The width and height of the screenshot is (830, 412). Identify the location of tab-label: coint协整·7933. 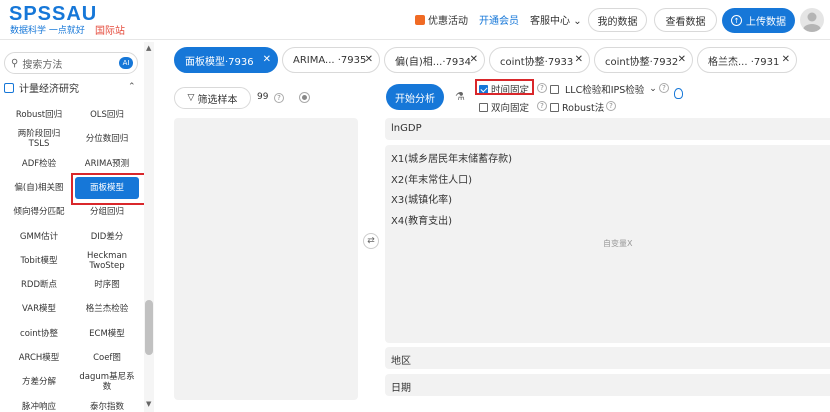
(537, 62).